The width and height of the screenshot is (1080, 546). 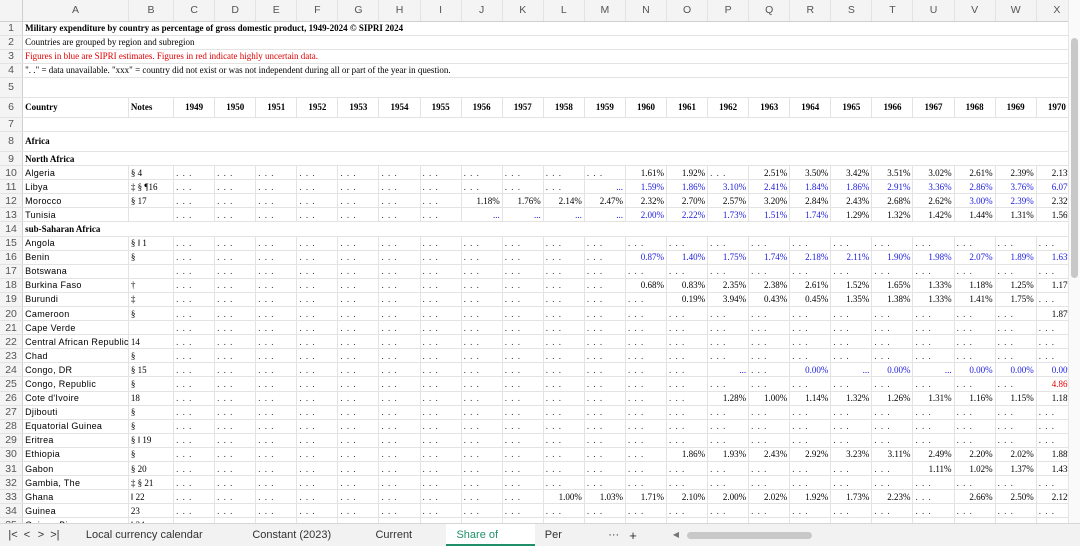 I want to click on value-cell: 1.25%, so click(x=1016, y=285).